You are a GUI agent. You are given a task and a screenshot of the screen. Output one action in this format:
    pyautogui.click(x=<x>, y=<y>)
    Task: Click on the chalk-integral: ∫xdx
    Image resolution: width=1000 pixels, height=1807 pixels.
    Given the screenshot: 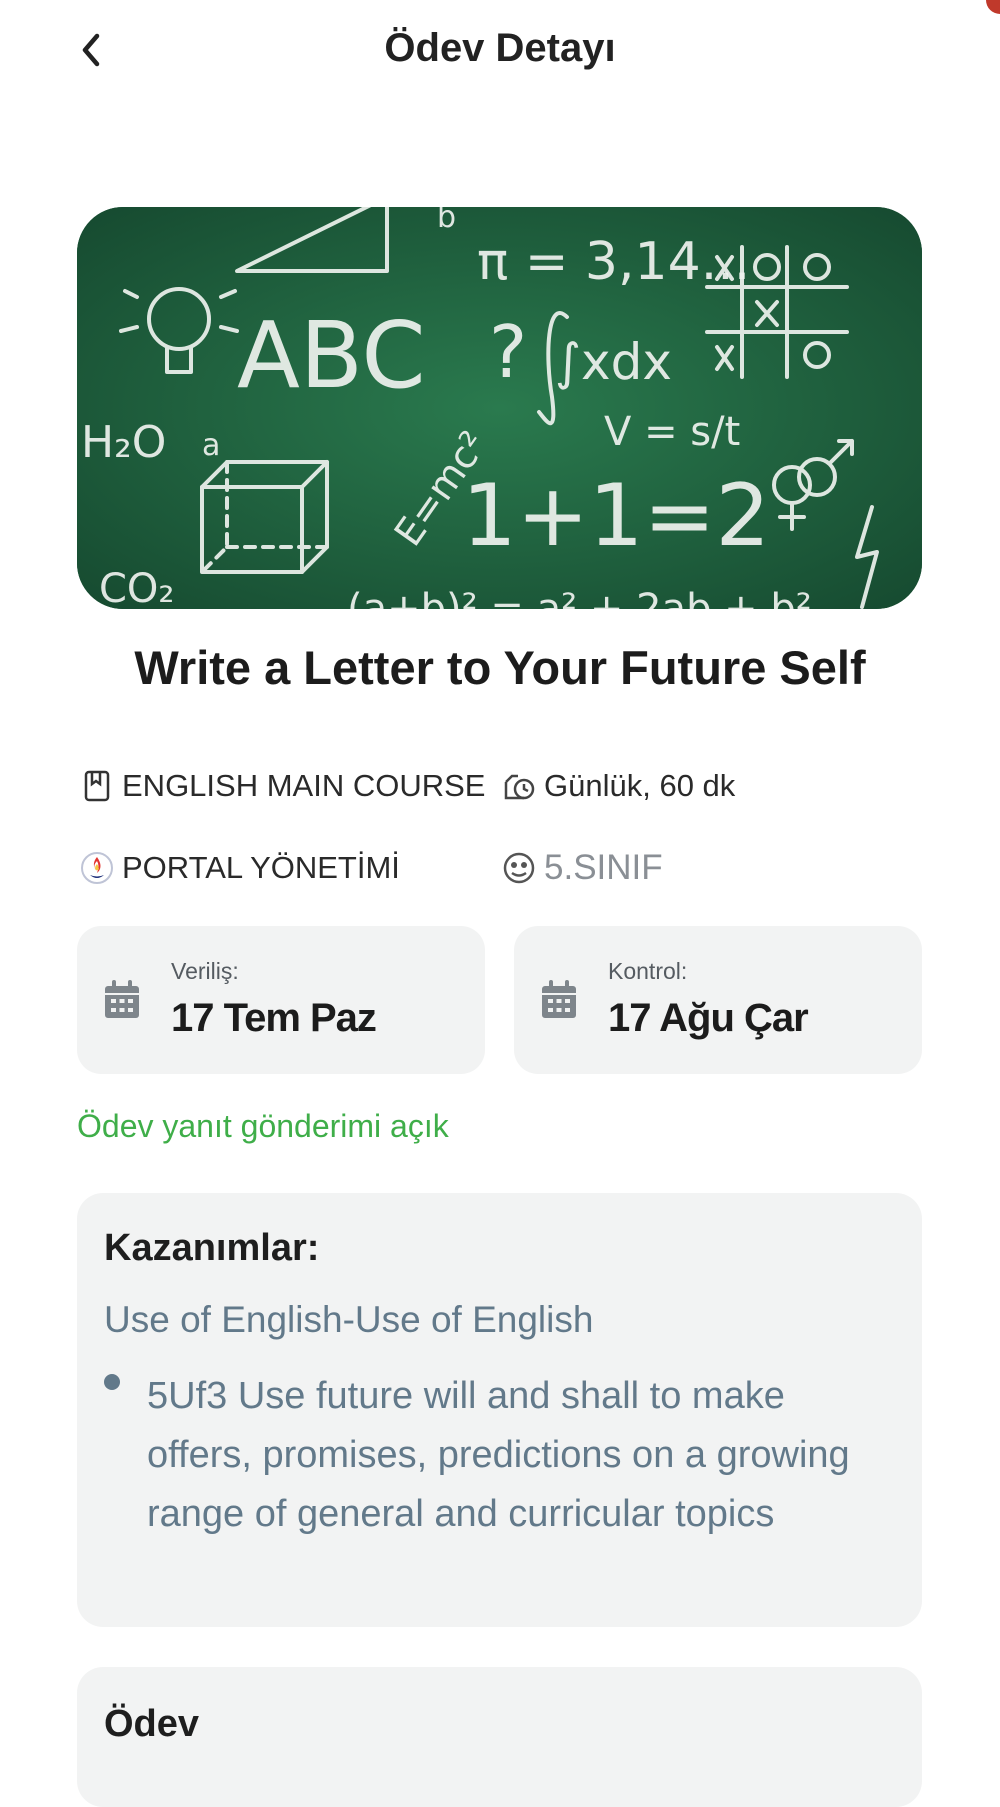 What is the action you would take?
    pyautogui.click(x=613, y=362)
    